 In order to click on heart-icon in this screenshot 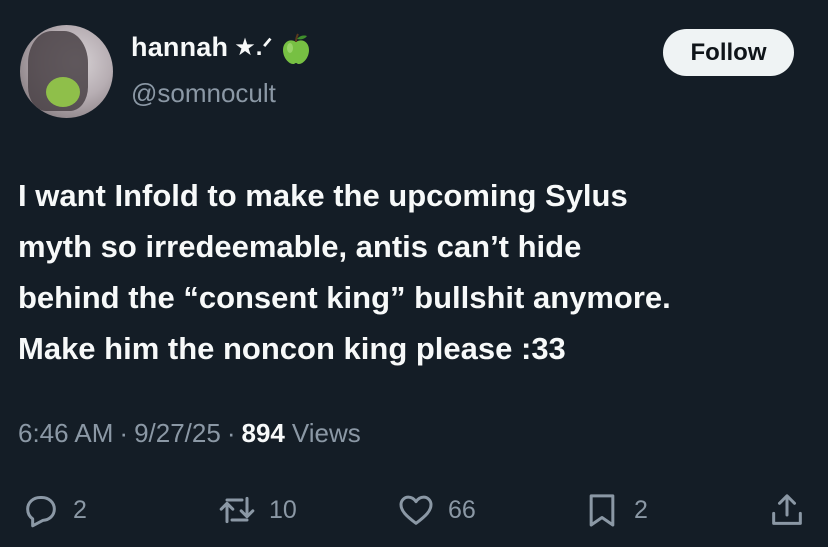, I will do `click(416, 510)`.